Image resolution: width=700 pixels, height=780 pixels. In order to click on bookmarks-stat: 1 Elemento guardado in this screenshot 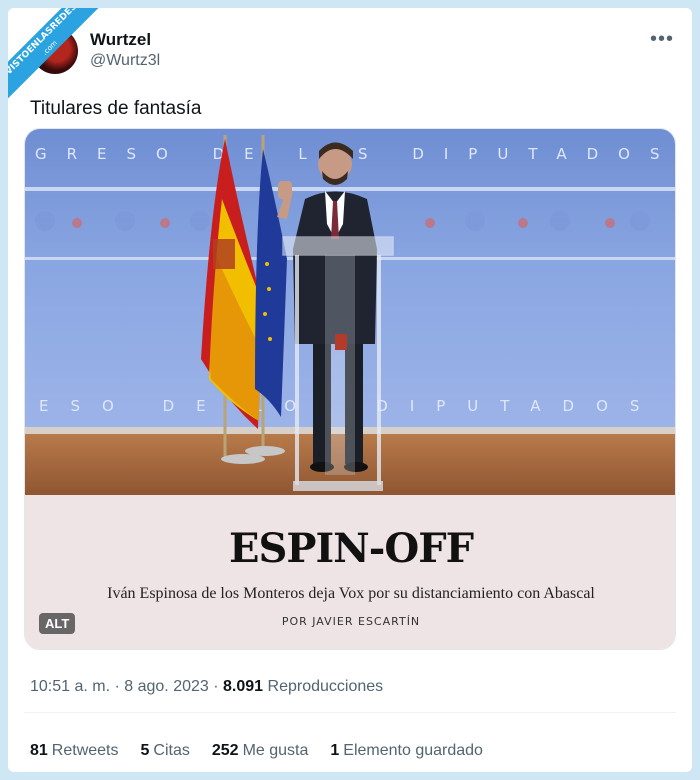, I will do `click(406, 751)`.